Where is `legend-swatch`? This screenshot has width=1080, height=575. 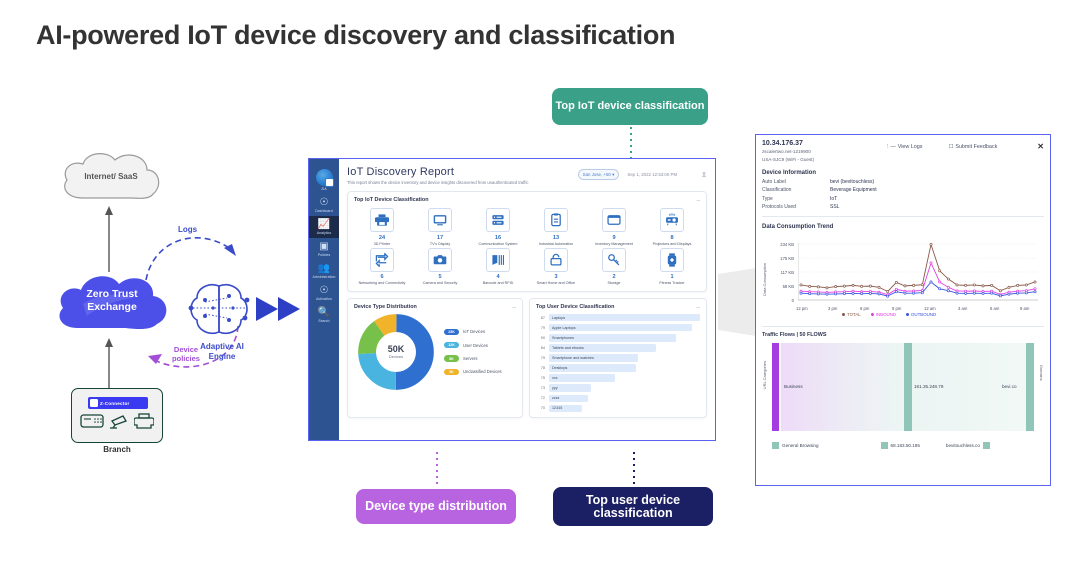
legend-swatch is located at coordinates (775, 445).